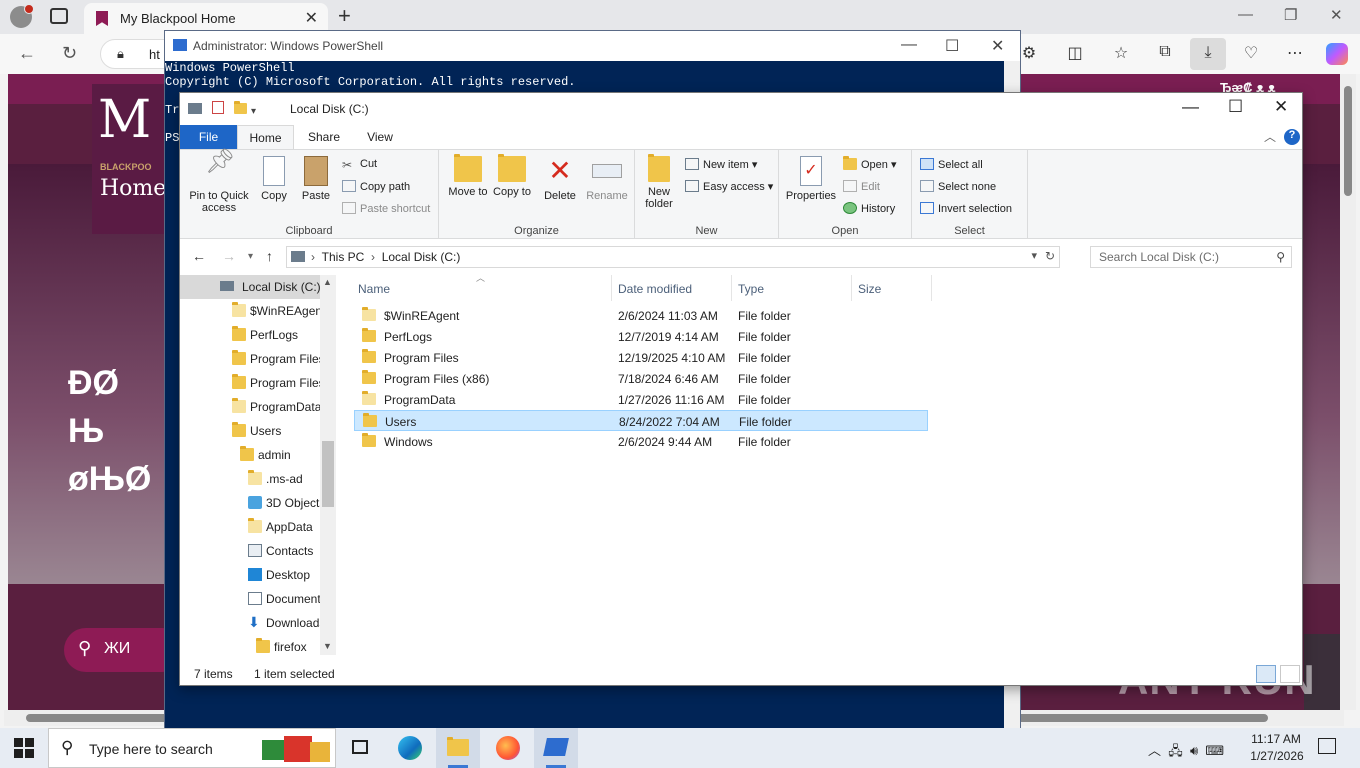 Image resolution: width=1360 pixels, height=768 pixels. I want to click on tab-home: Home, so click(265, 137).